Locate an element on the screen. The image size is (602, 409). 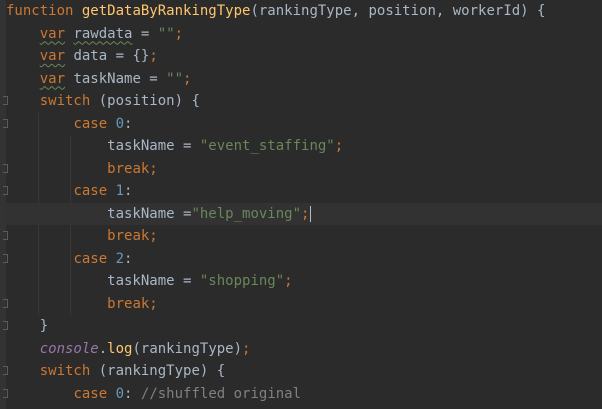
code-token: getDataByRankingType is located at coordinates (166, 11).